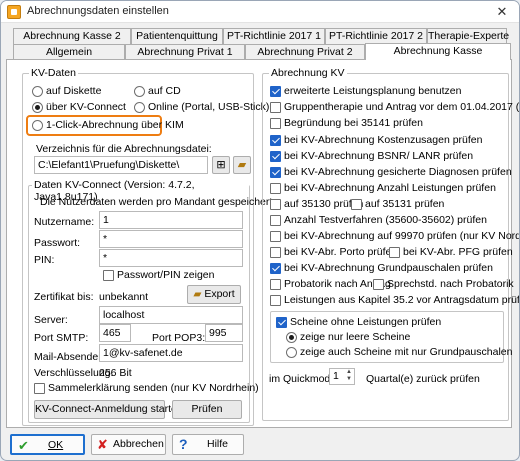  I want to click on opt-pfg-checkbox, so click(394, 252).